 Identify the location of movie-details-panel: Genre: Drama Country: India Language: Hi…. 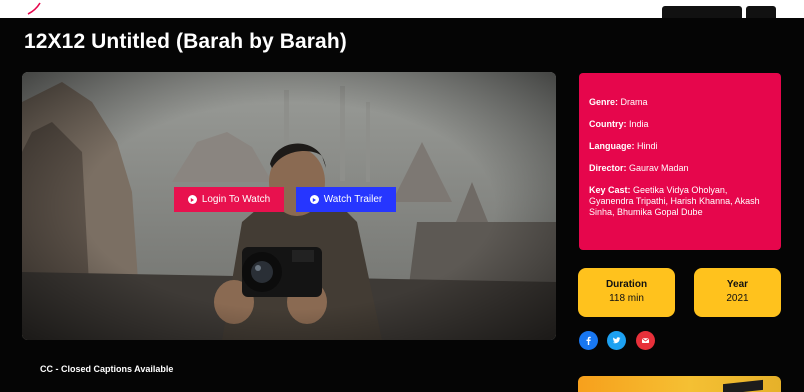
(680, 161).